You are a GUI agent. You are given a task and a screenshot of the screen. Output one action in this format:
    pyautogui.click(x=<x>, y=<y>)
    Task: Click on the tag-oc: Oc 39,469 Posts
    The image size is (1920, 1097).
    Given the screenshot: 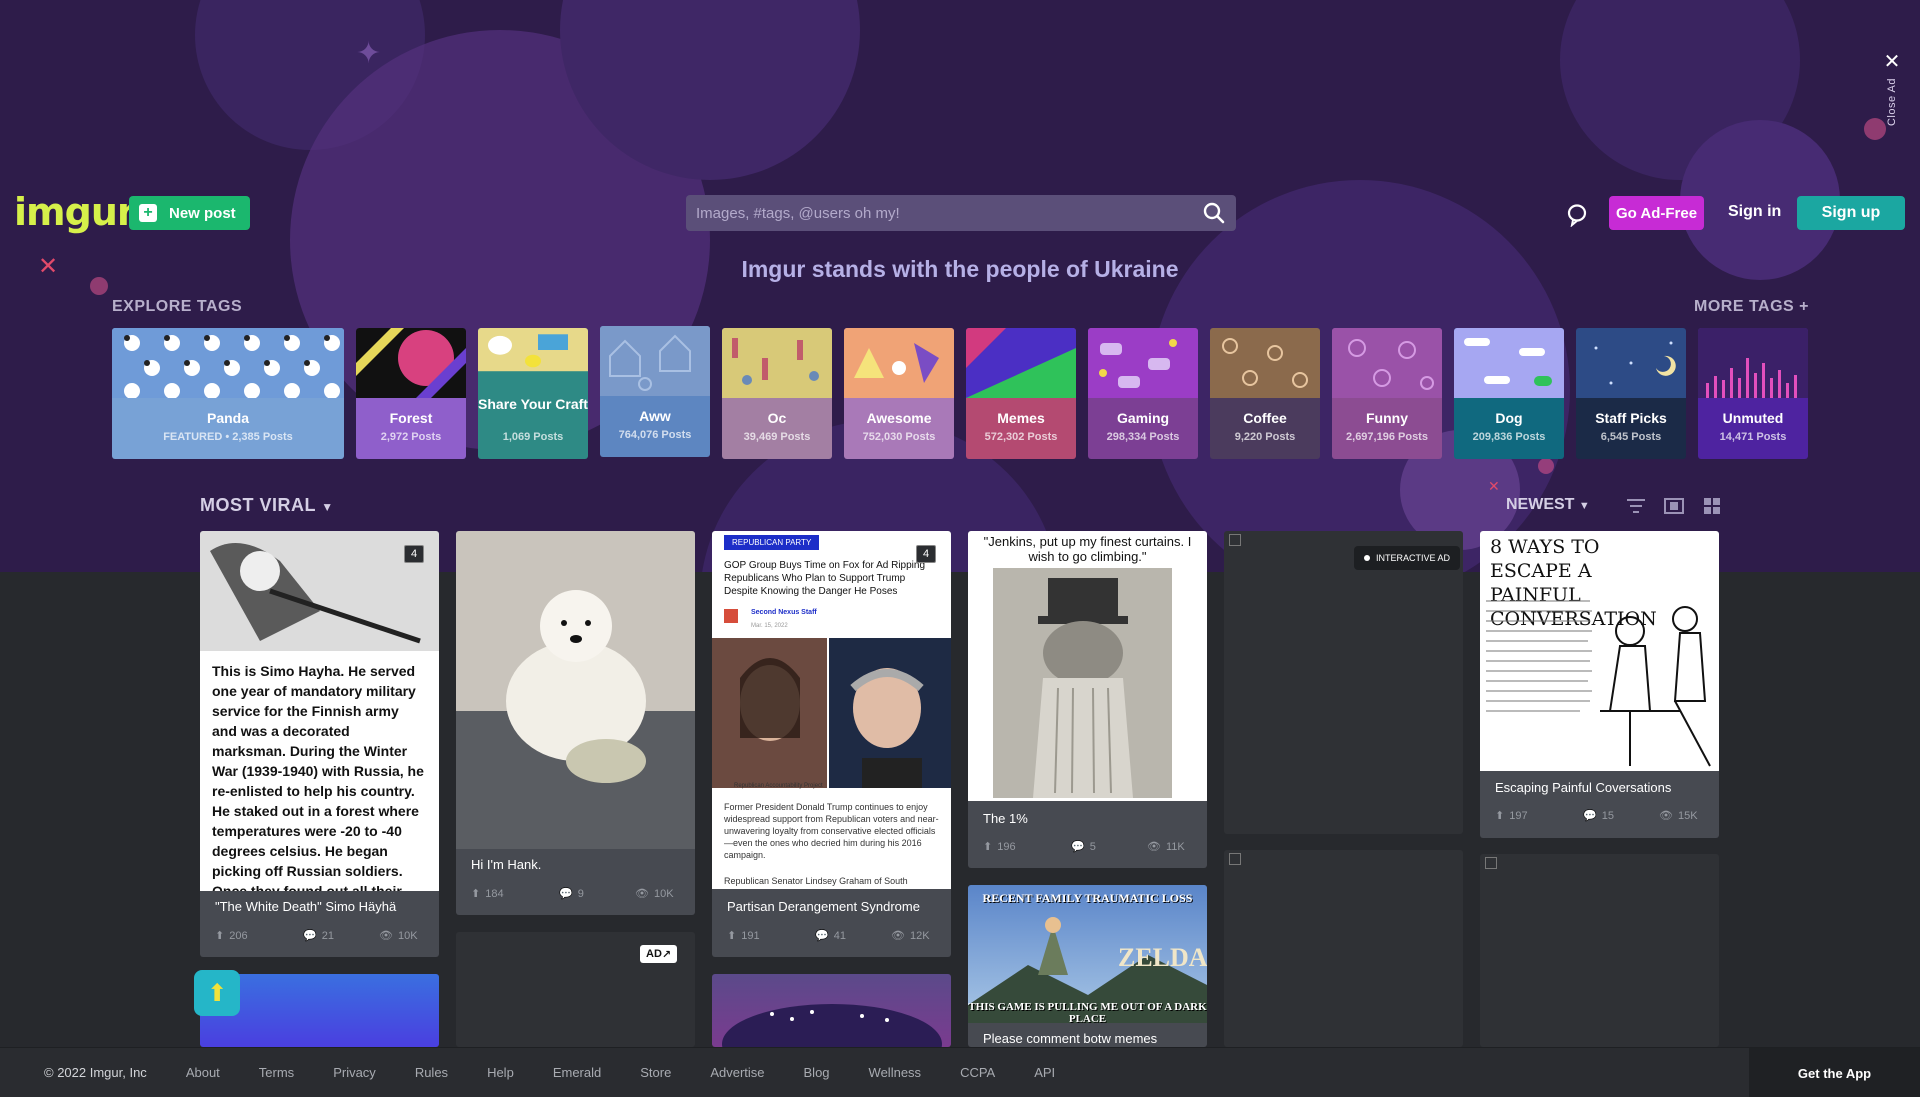 What is the action you would take?
    pyautogui.click(x=777, y=393)
    